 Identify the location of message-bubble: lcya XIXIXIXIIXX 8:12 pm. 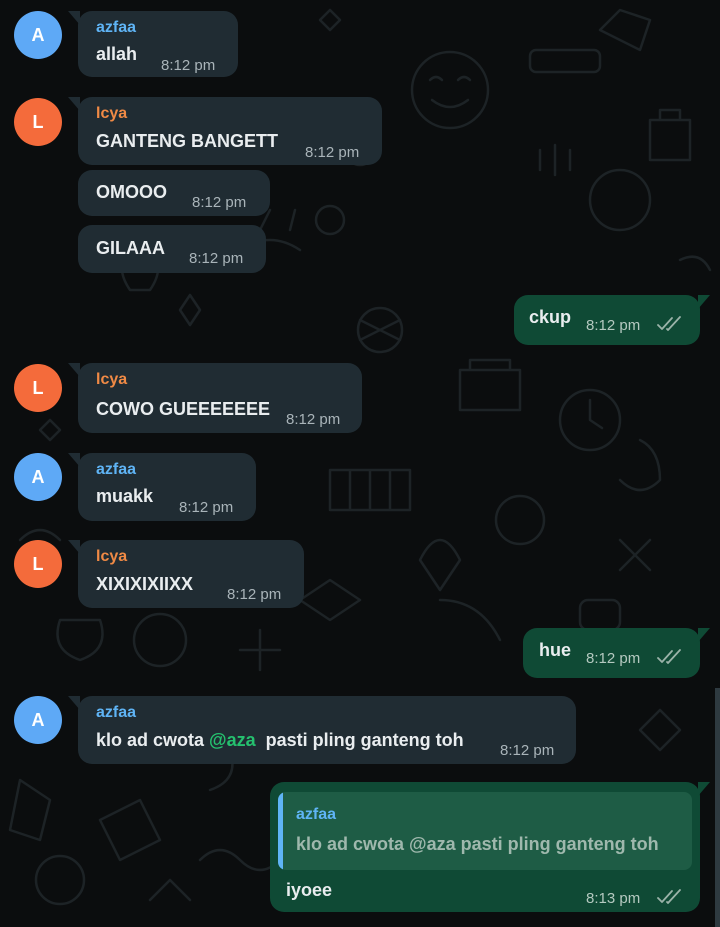
(186, 574).